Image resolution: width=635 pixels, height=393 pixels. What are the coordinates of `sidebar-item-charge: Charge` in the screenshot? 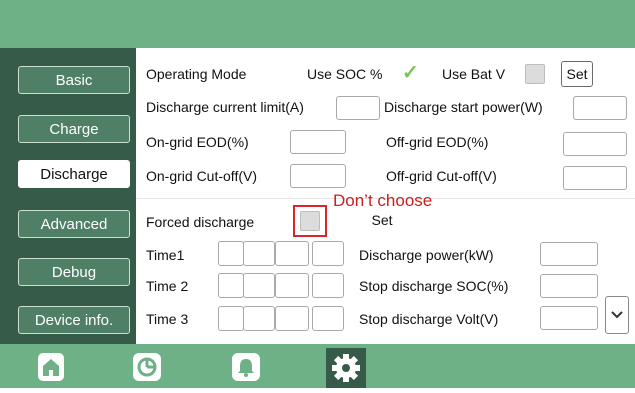 It's located at (74, 129).